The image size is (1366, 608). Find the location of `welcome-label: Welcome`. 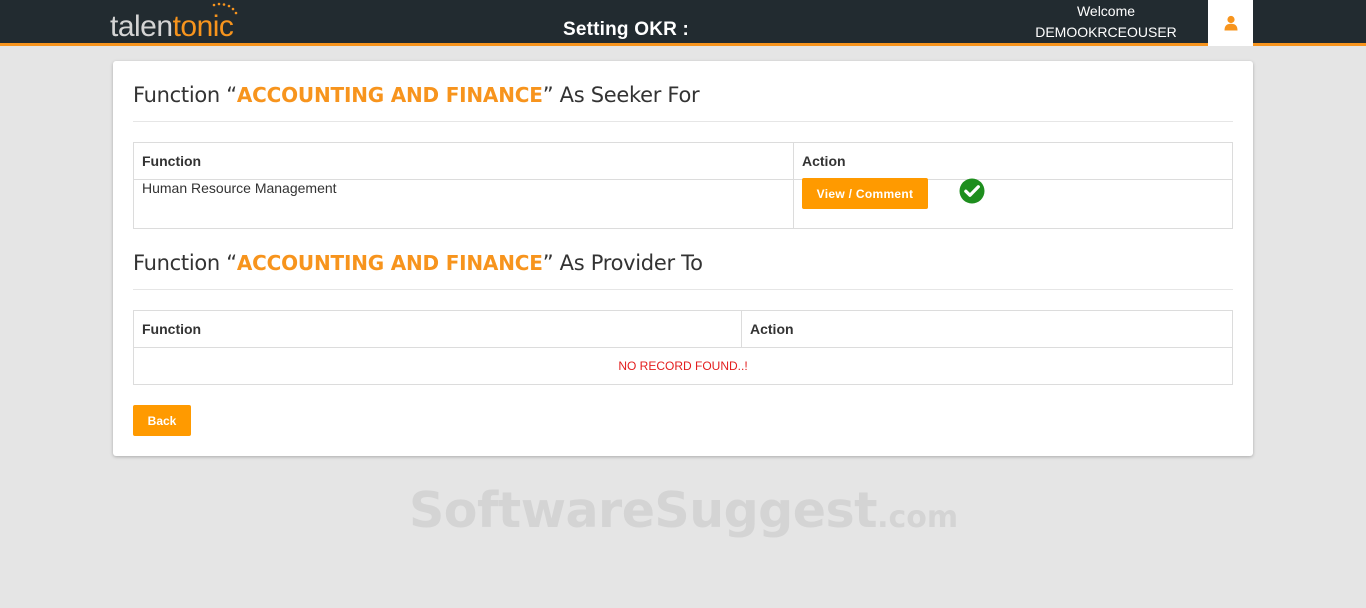

welcome-label: Welcome is located at coordinates (1106, 11).